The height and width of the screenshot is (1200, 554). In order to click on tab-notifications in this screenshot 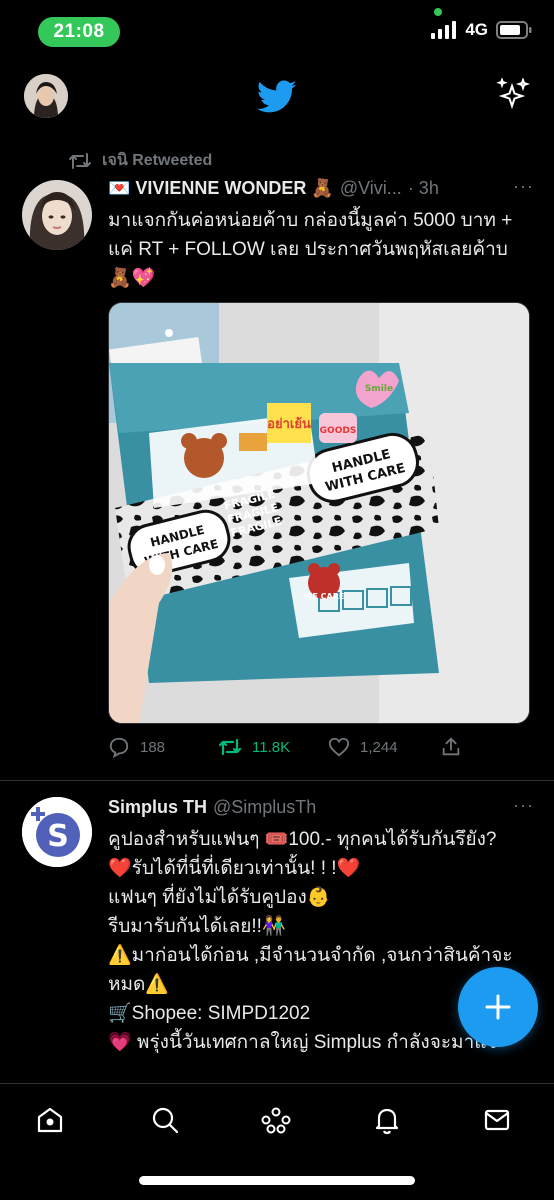, I will do `click(387, 1120)`.